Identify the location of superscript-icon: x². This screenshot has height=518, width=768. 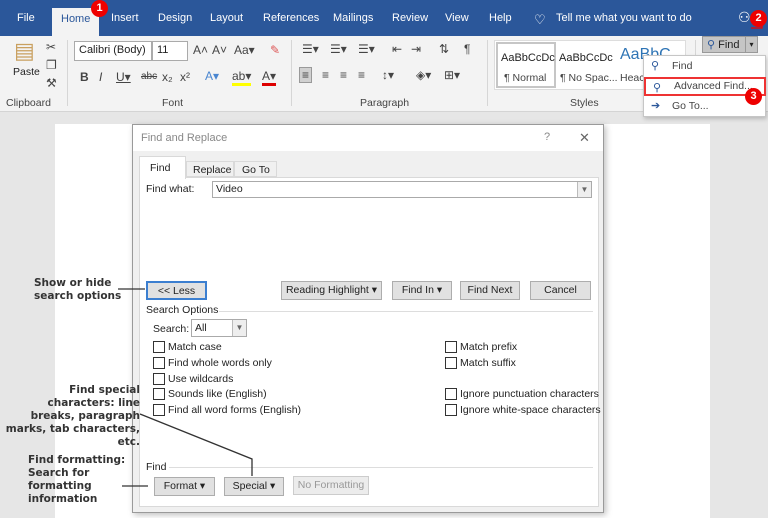
(185, 77).